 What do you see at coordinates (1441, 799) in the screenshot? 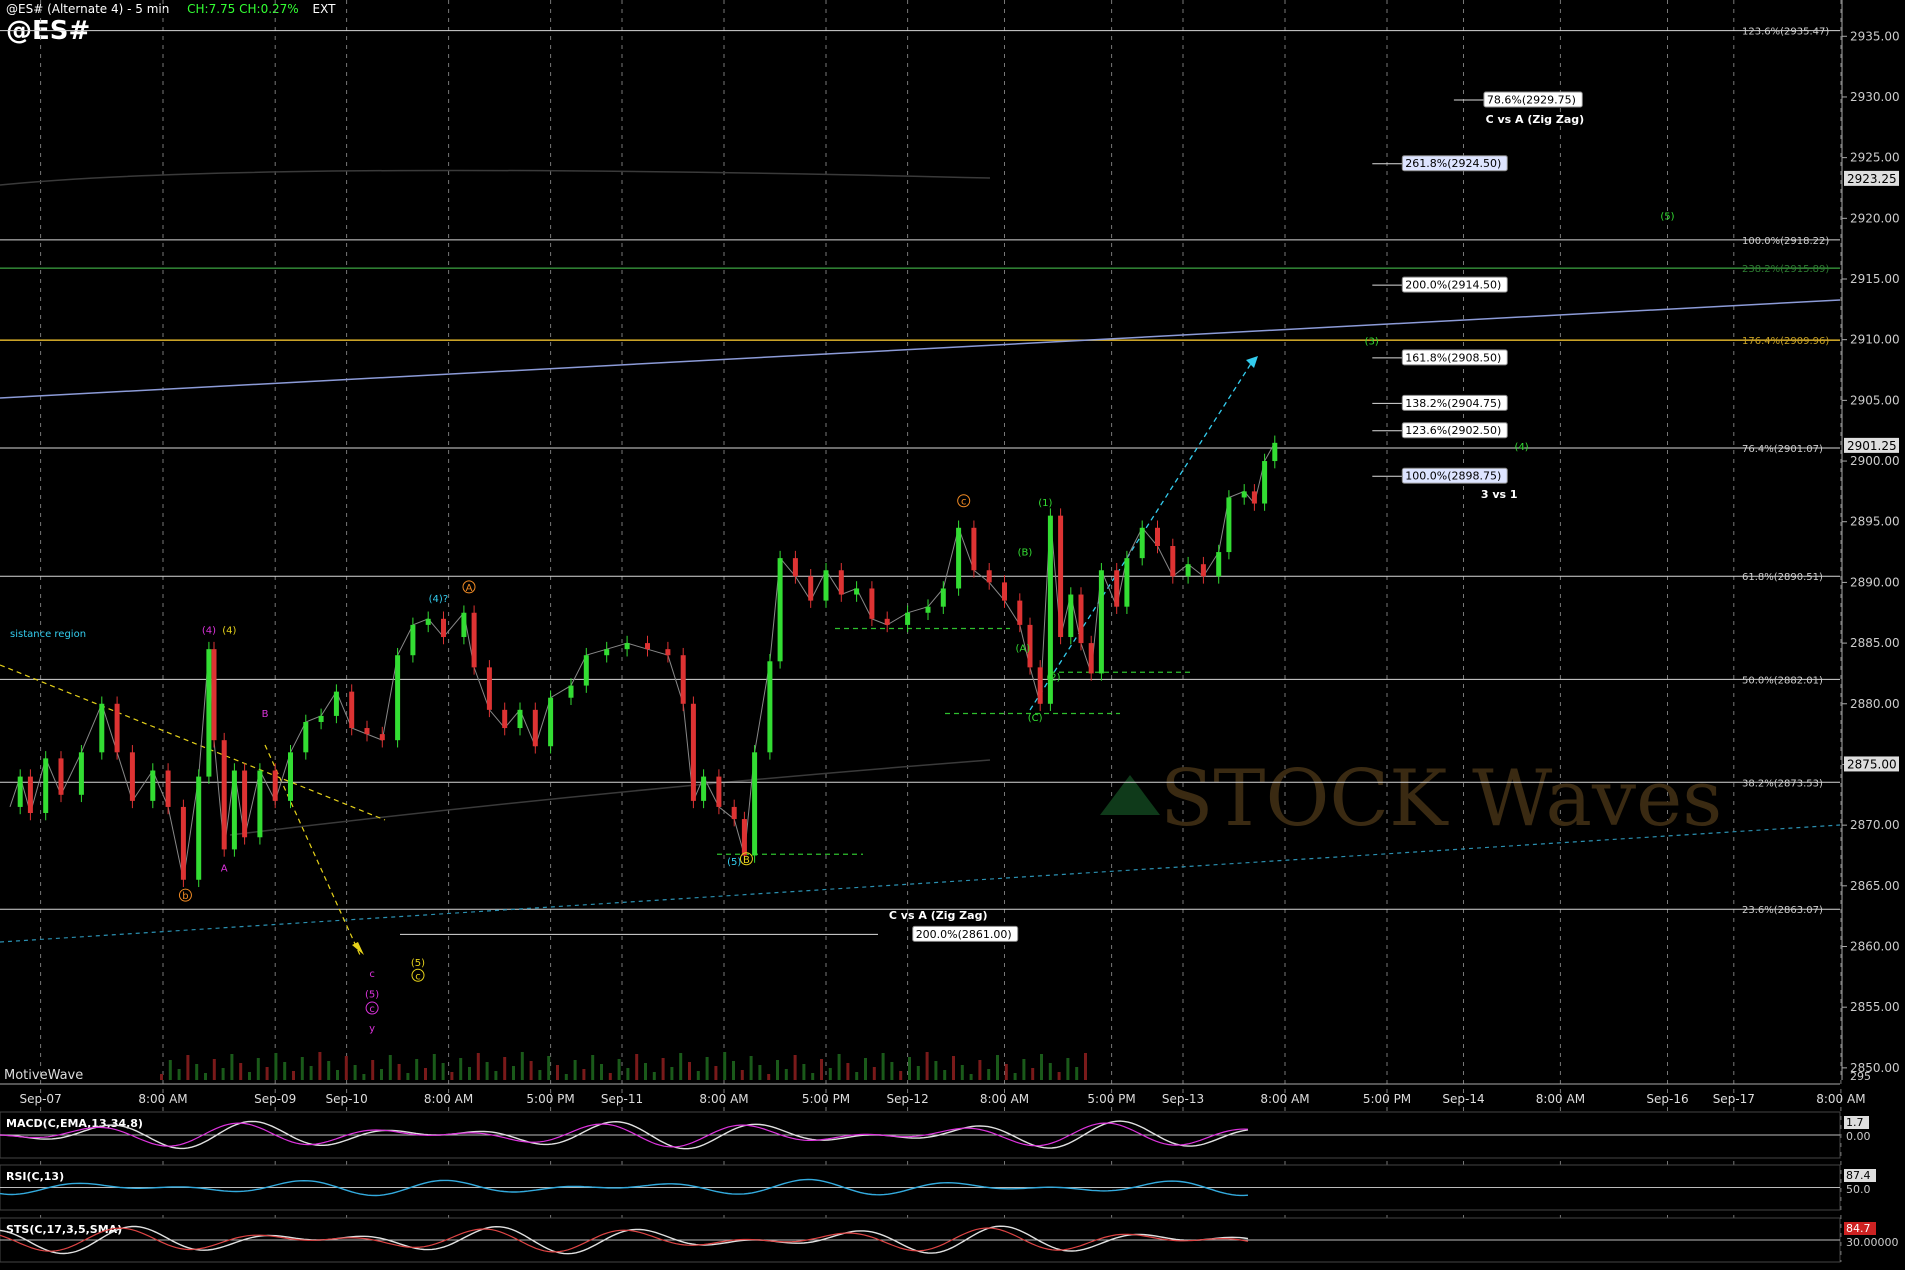
I see `watermark: STOCK Waves` at bounding box center [1441, 799].